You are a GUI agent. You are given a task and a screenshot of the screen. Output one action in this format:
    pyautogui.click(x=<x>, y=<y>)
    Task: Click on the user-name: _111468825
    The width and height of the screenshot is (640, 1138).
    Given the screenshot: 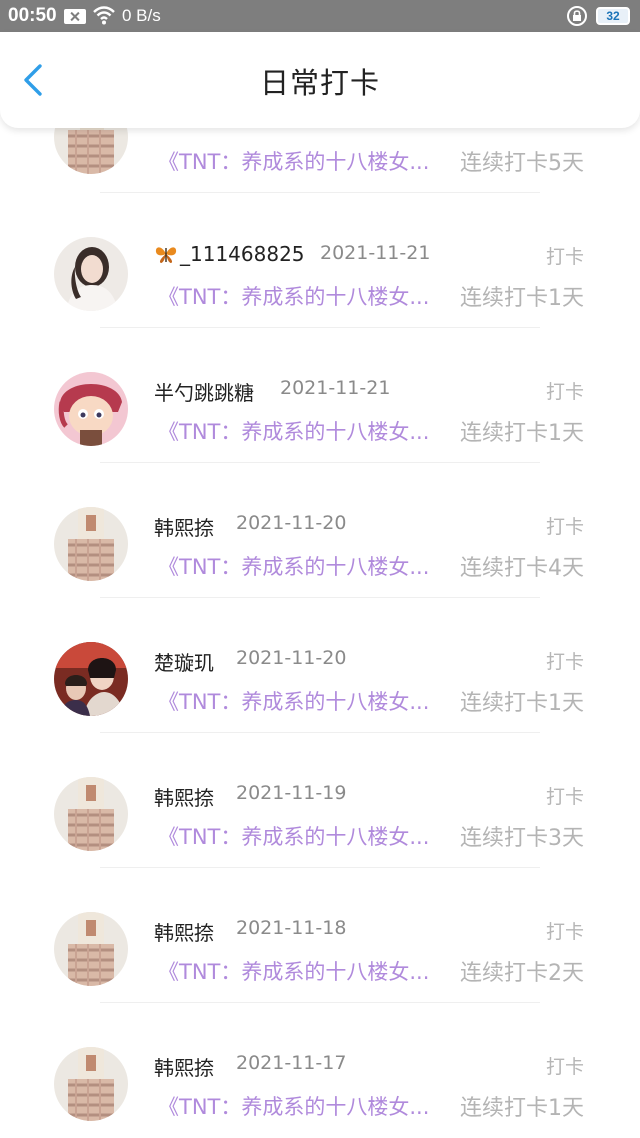 What is the action you would take?
    pyautogui.click(x=229, y=254)
    